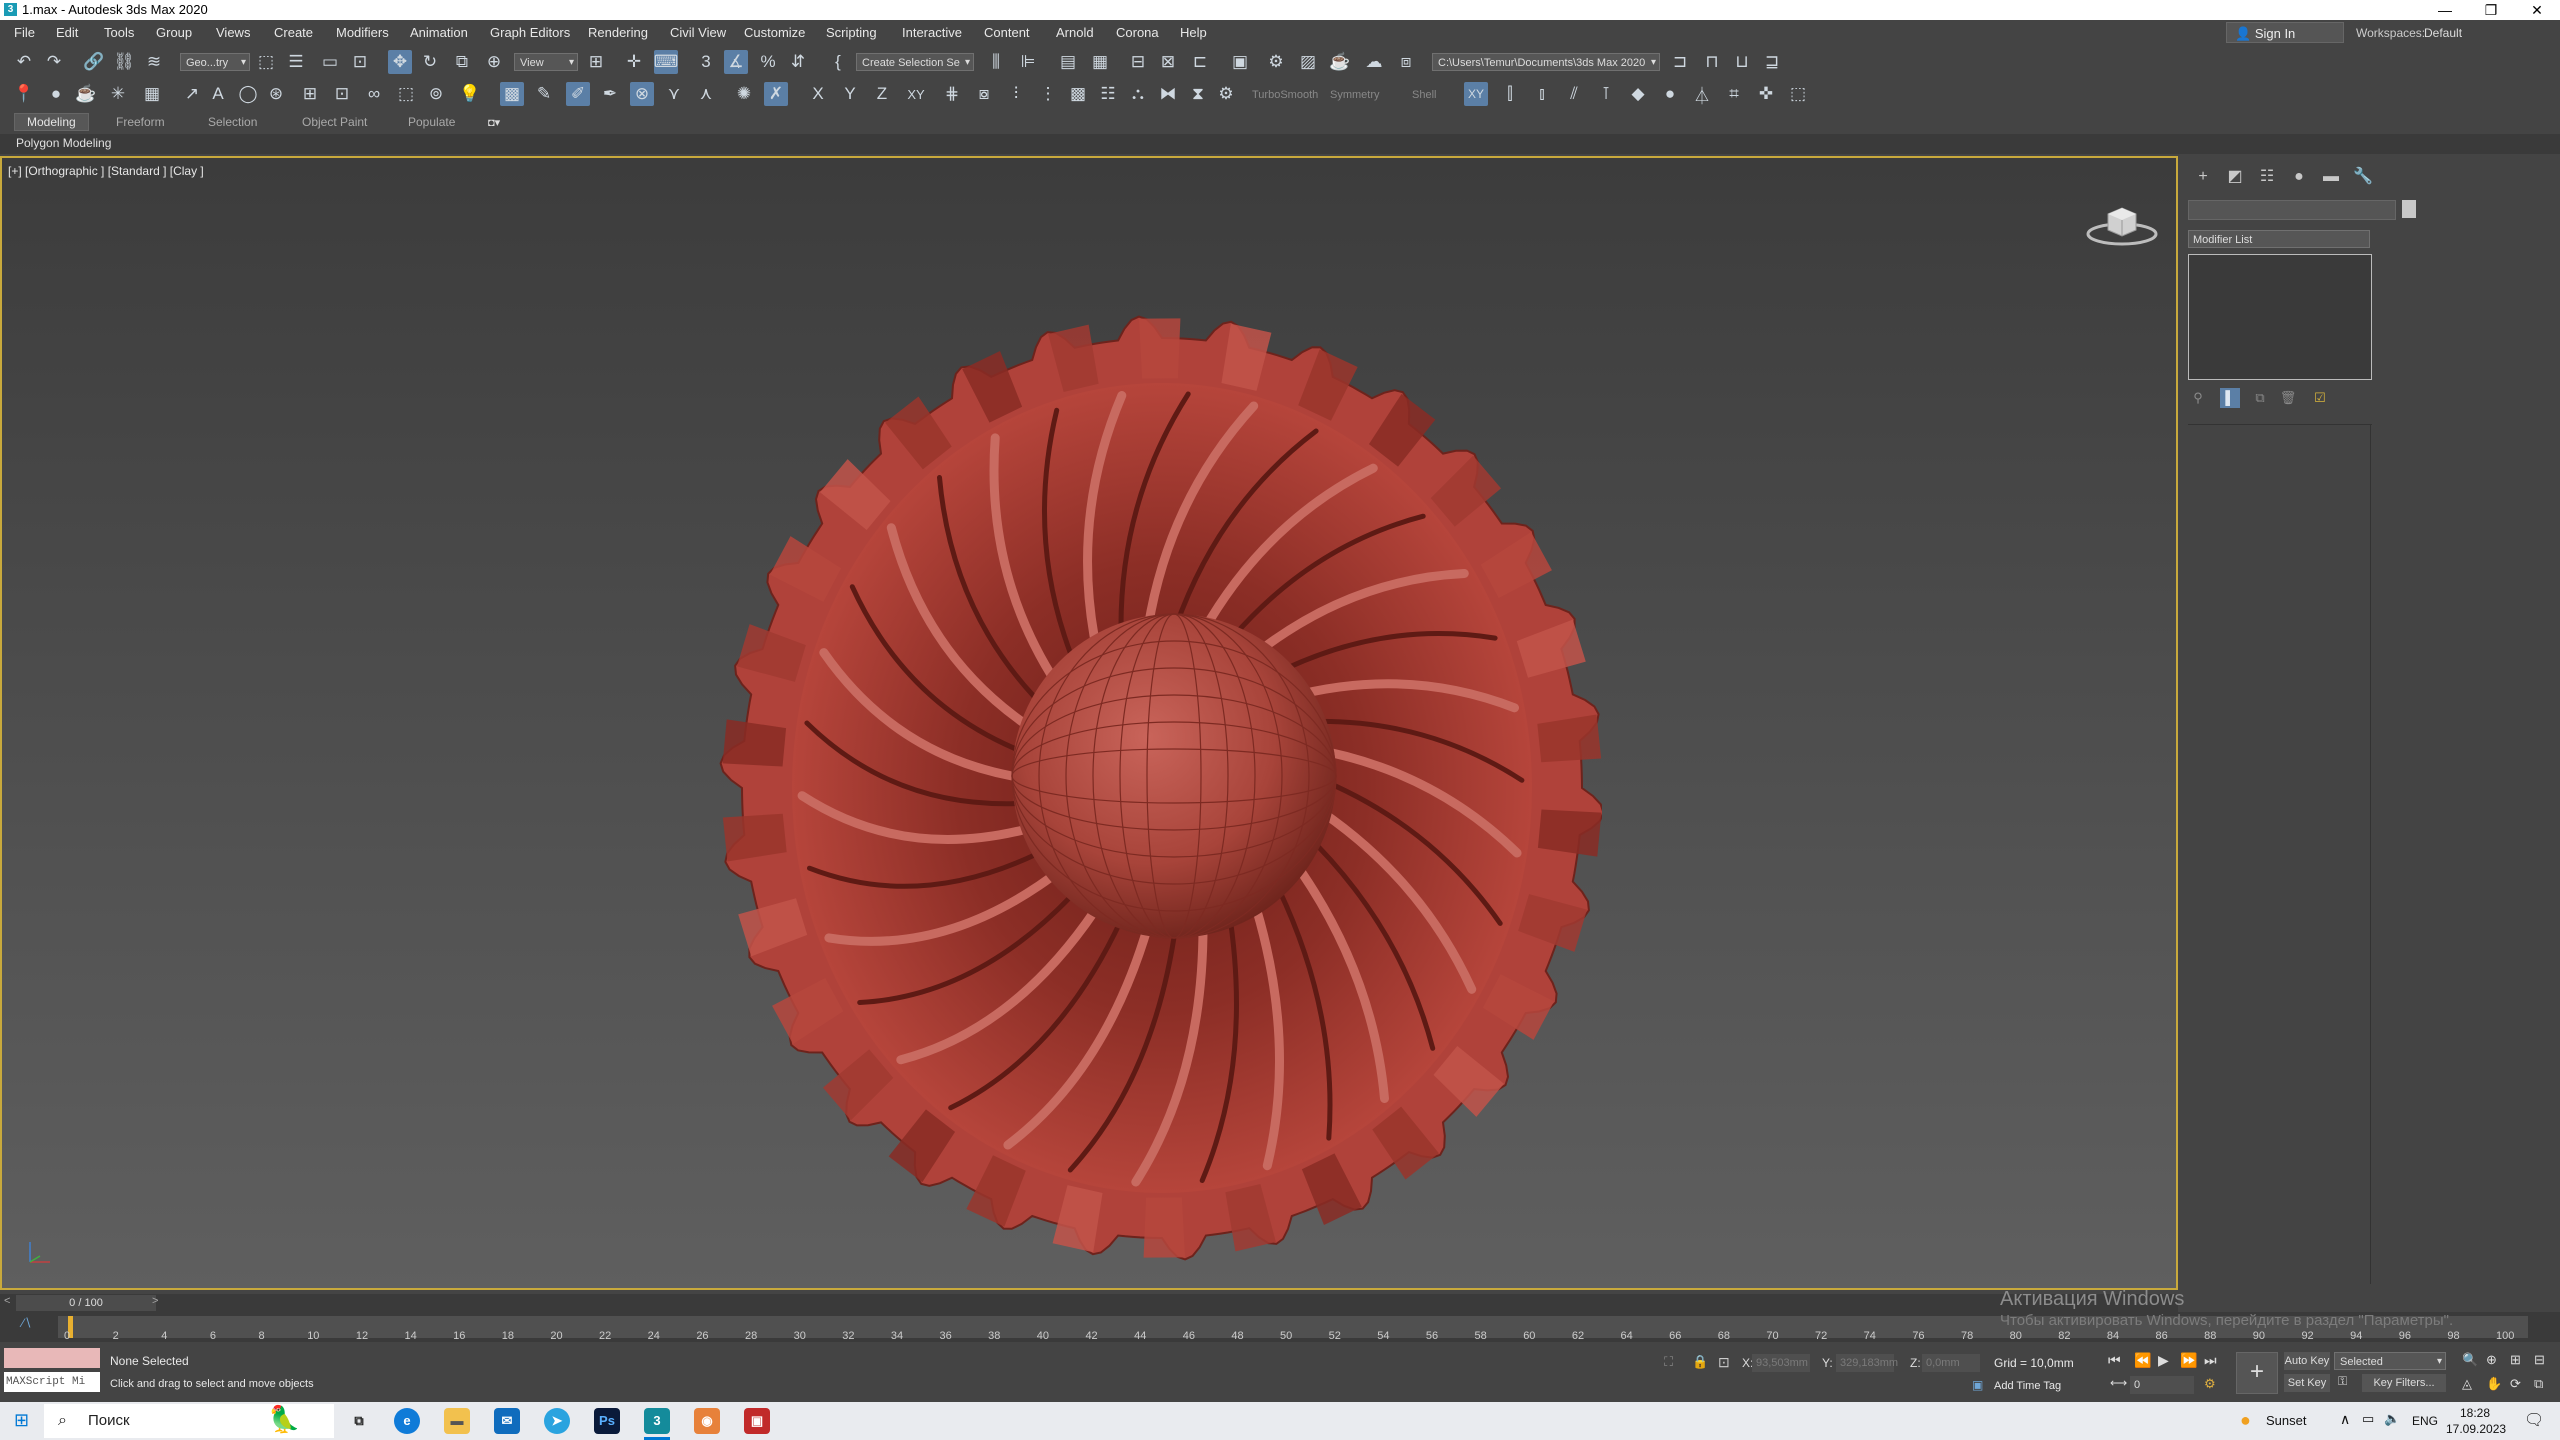 Image resolution: width=2560 pixels, height=1440 pixels. I want to click on snapshot-icon: ⋮, so click(1048, 94).